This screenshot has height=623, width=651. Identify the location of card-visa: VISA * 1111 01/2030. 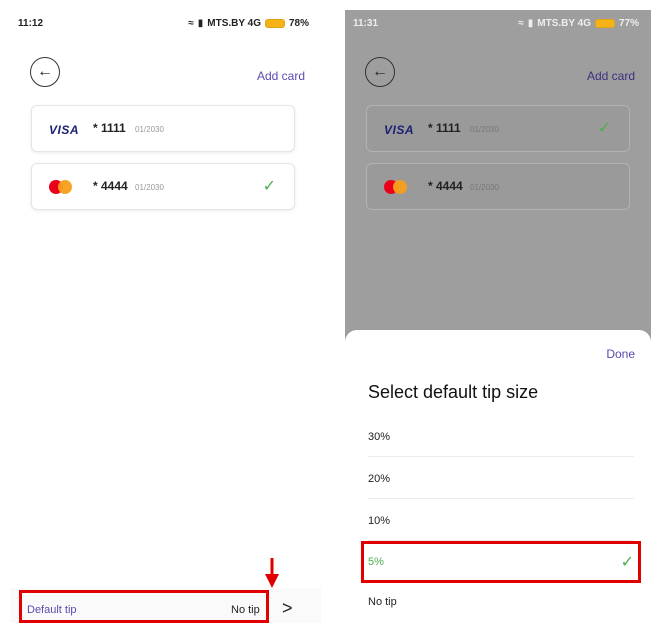
(163, 128).